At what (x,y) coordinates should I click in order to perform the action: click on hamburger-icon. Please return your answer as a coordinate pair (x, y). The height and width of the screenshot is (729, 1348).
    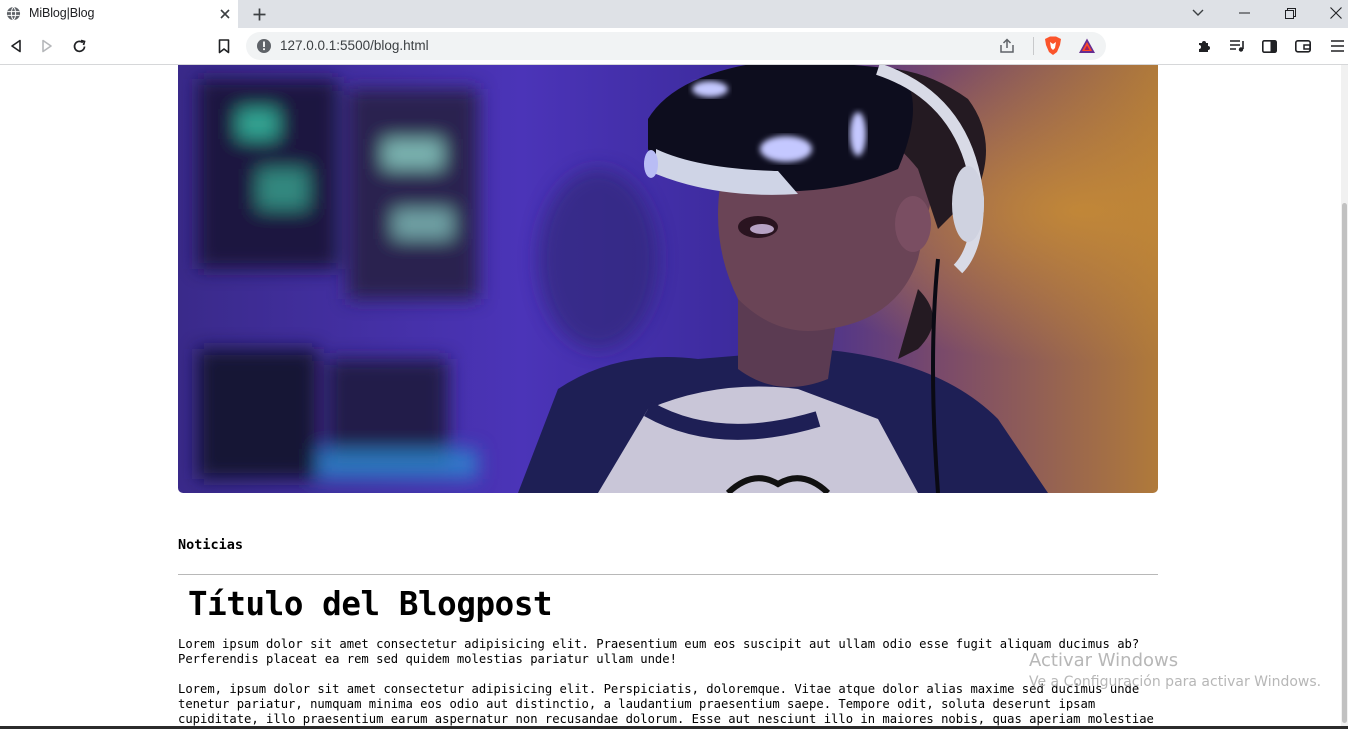
    Looking at the image, I should click on (1337, 46).